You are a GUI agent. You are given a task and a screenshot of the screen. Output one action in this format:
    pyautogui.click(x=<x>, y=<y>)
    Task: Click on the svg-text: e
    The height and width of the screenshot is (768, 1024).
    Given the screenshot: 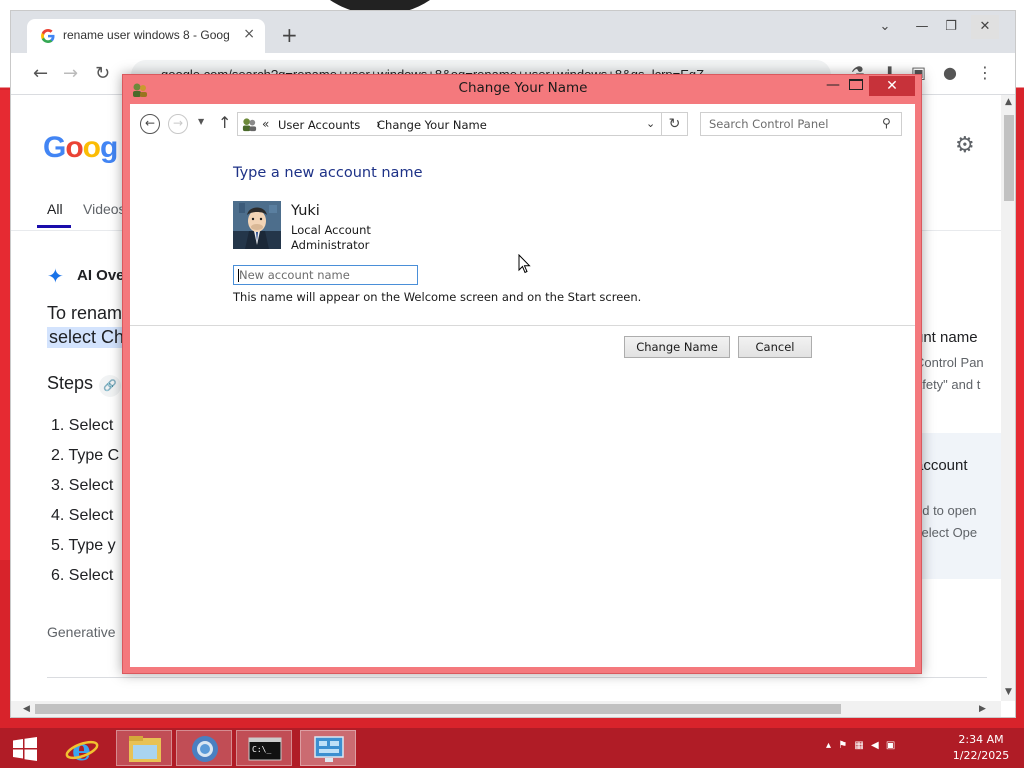 What is the action you would take?
    pyautogui.click(x=81, y=749)
    